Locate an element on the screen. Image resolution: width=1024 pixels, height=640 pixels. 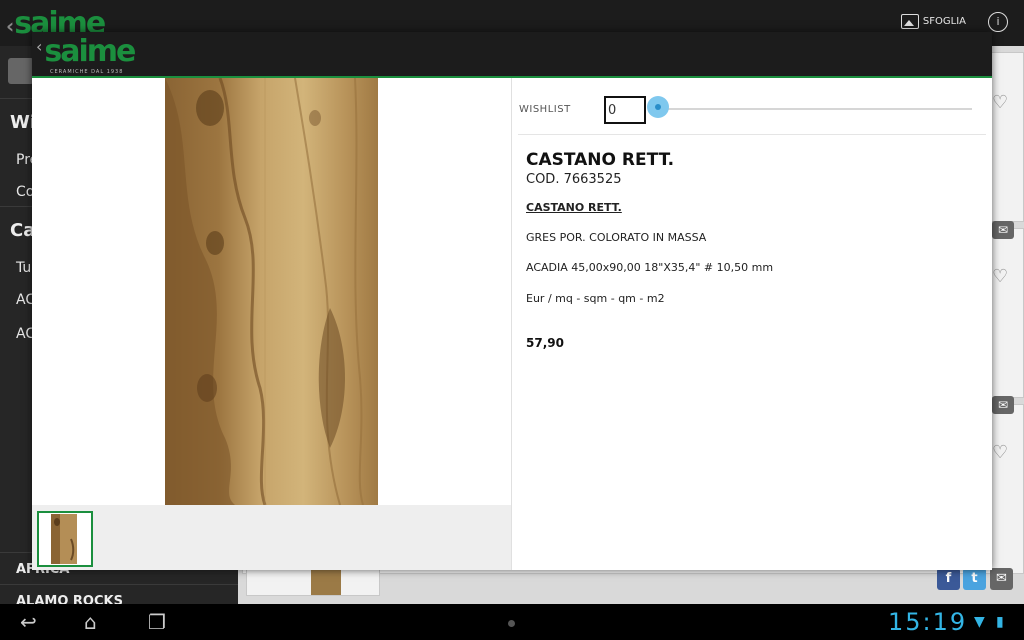
dialog-logo: ‹ saime CERAMICHE DAL 1938 is located at coordinates (86, 55).